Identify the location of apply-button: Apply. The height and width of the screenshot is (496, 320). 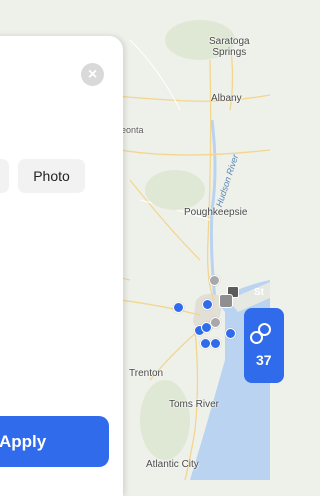
(54, 441).